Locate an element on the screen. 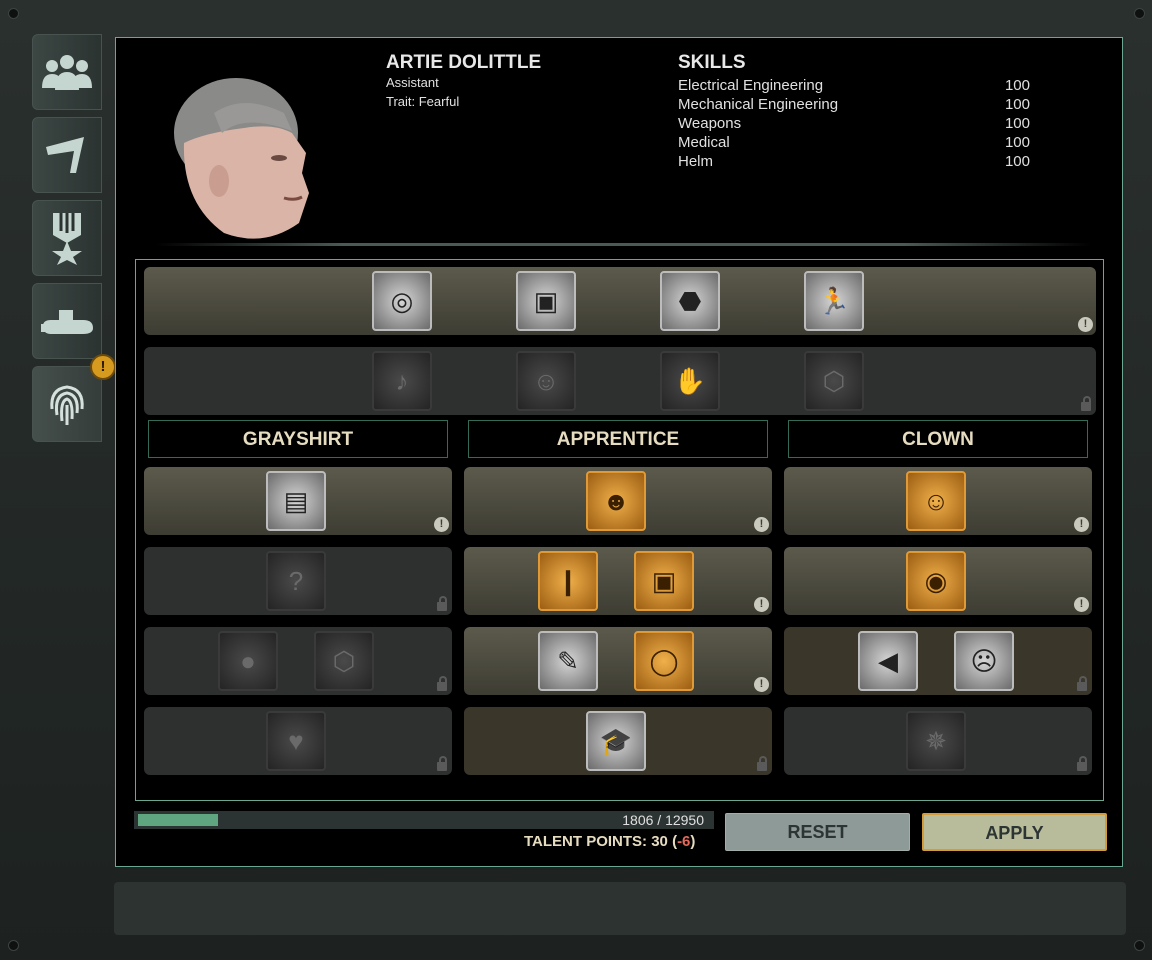 This screenshot has height=960, width=1152. sidebar-tab-reputation is located at coordinates (67, 238).